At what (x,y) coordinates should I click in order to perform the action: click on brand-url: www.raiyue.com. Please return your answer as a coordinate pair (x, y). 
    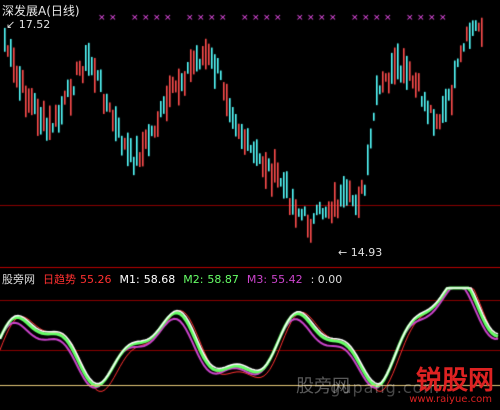
    Looking at the image, I should click on (450, 399).